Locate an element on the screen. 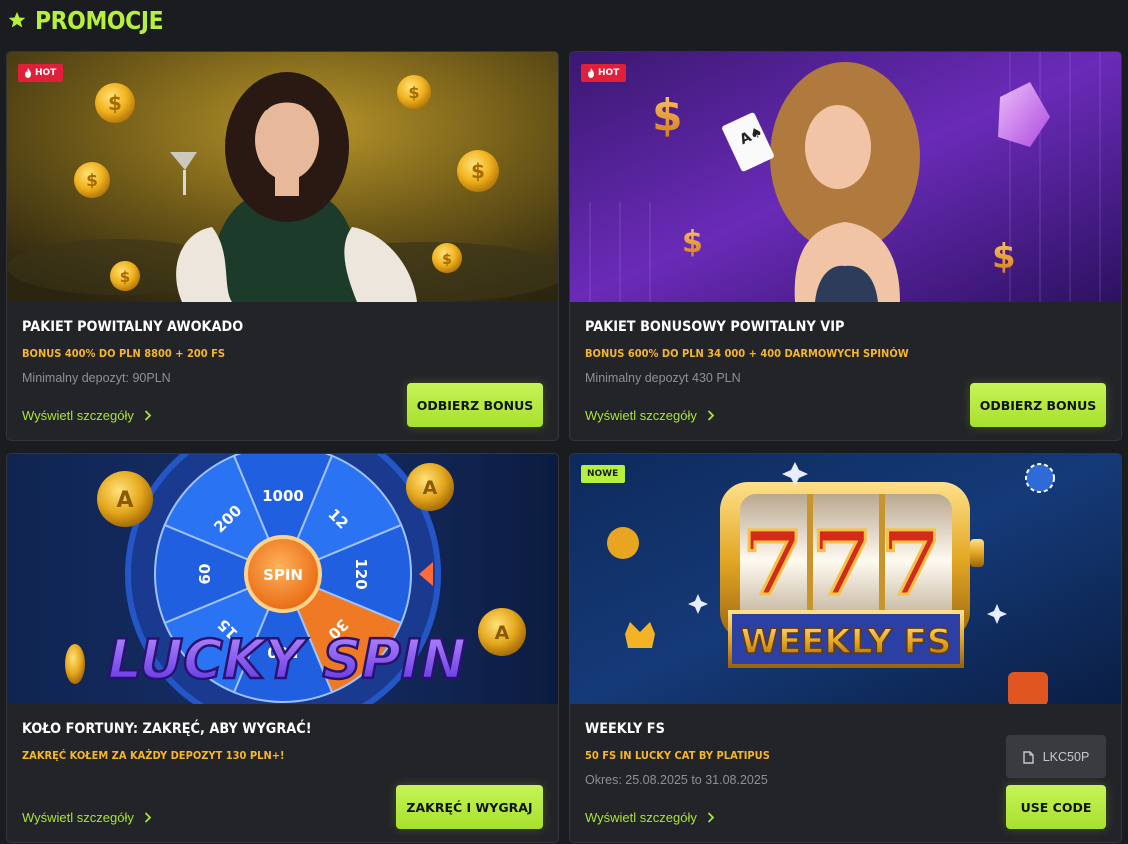 The height and width of the screenshot is (844, 1128). banner-headline: LUCKY SPIN is located at coordinates (287, 659).